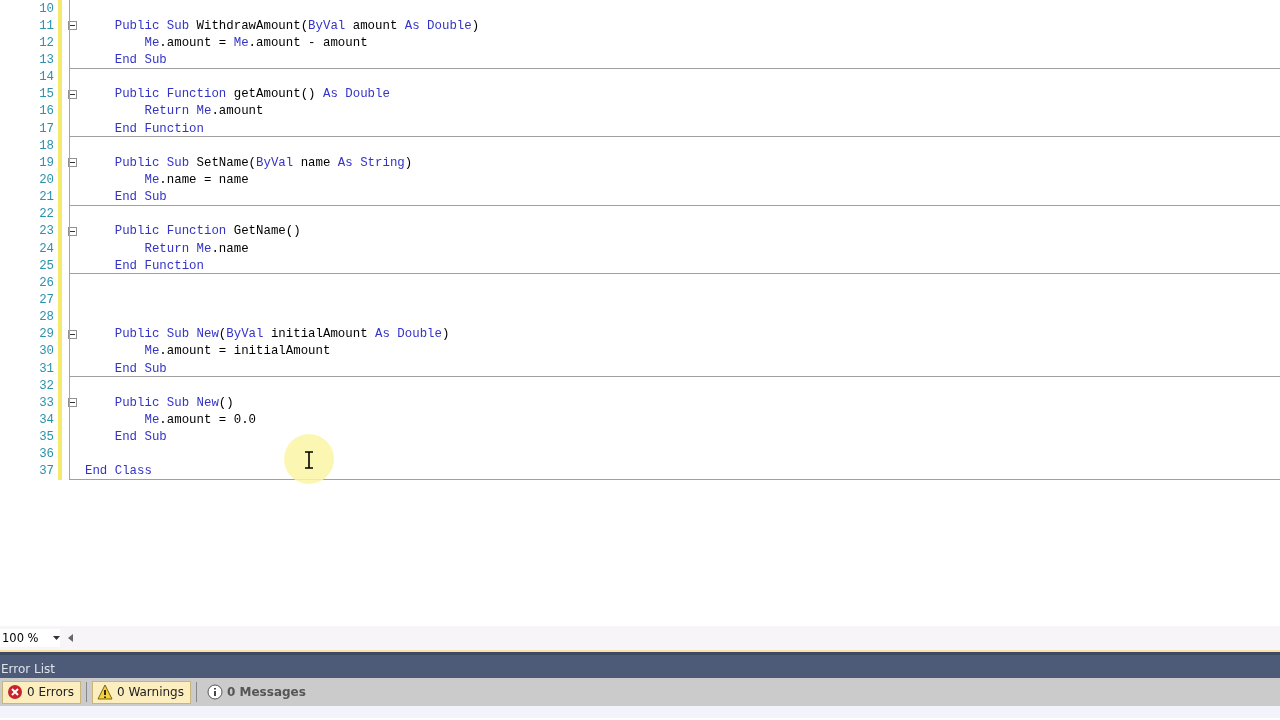 This screenshot has width=1280, height=720. What do you see at coordinates (46, 265) in the screenshot?
I see `line-number: 25` at bounding box center [46, 265].